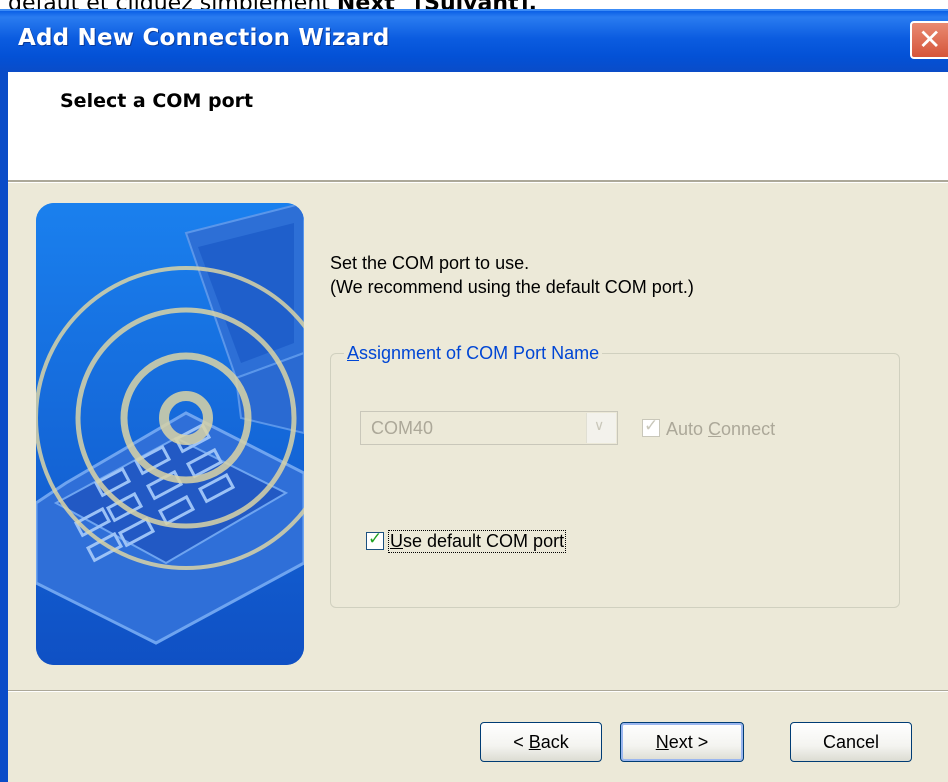 The height and width of the screenshot is (782, 948). I want to click on use-default-com-label: Use default COM port, so click(477, 541).